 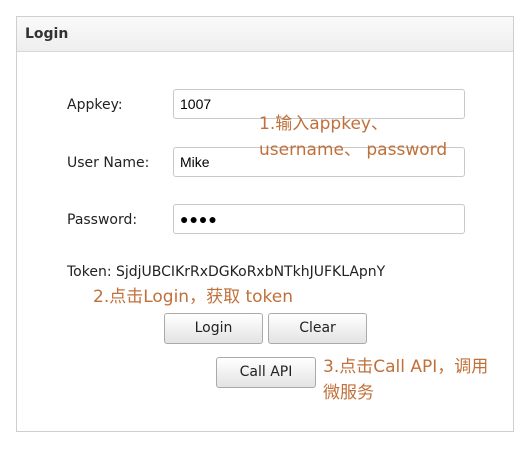 What do you see at coordinates (353, 150) in the screenshot?
I see `annotation-step1-line2: username、 password` at bounding box center [353, 150].